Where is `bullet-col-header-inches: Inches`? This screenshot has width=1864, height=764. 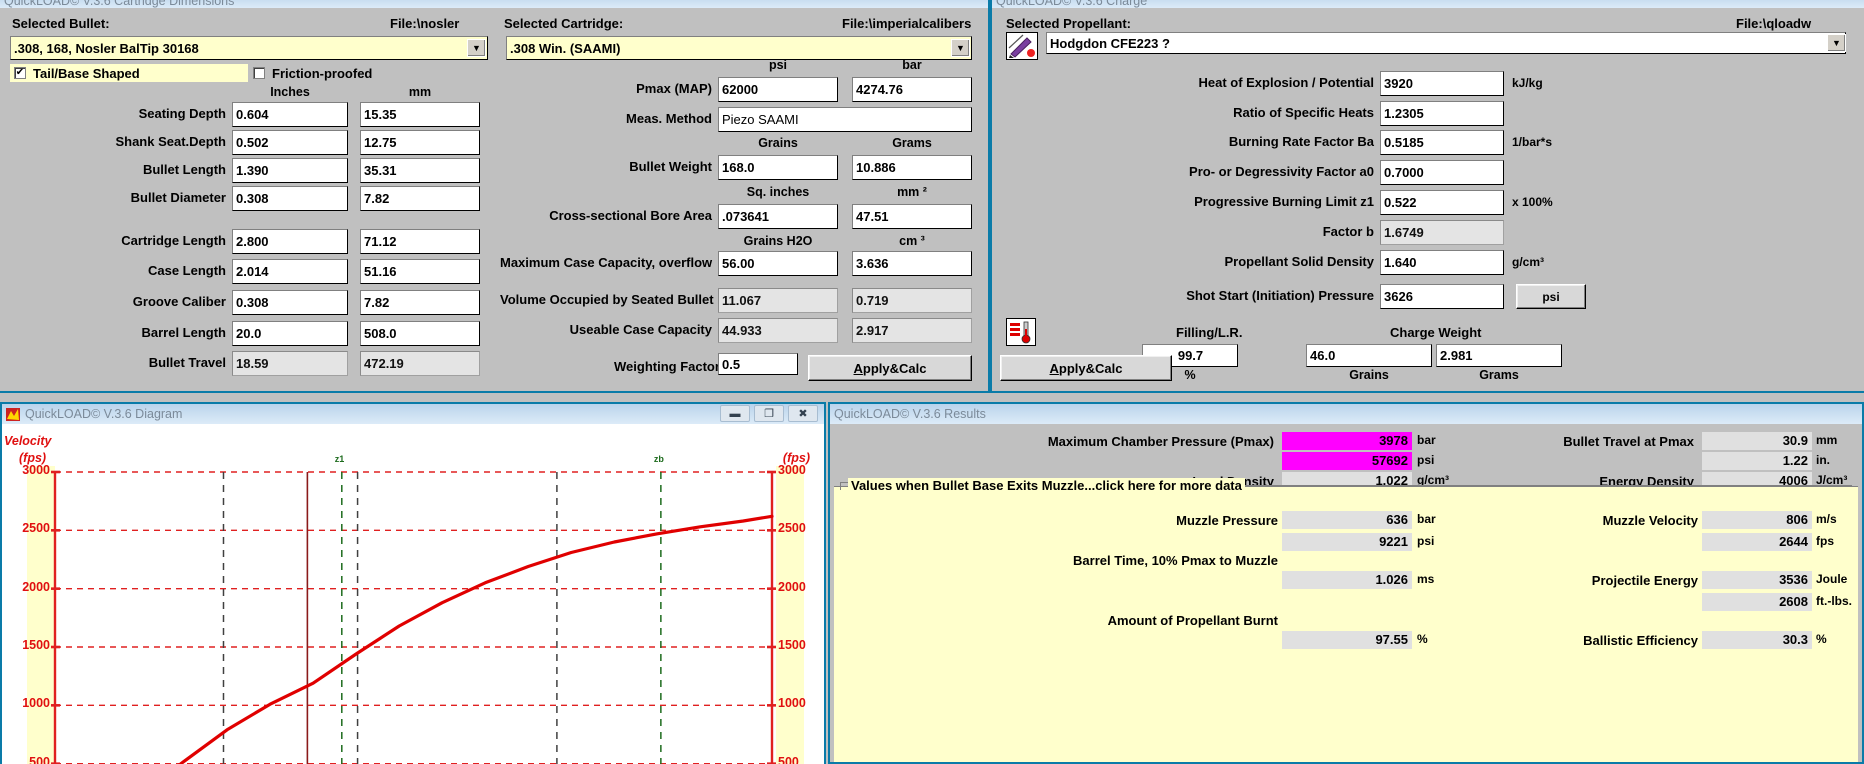 bullet-col-header-inches: Inches is located at coordinates (290, 92).